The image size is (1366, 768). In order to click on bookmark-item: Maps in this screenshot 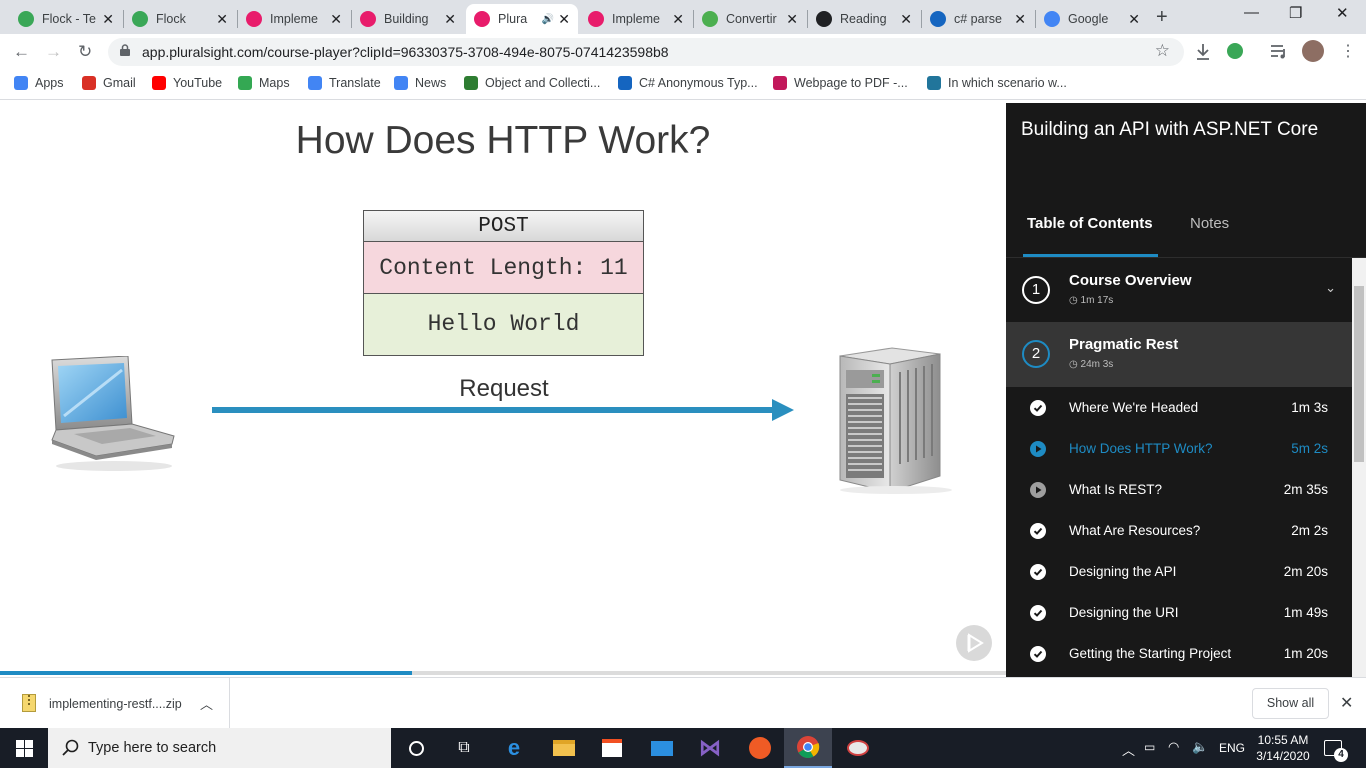, I will do `click(264, 83)`.